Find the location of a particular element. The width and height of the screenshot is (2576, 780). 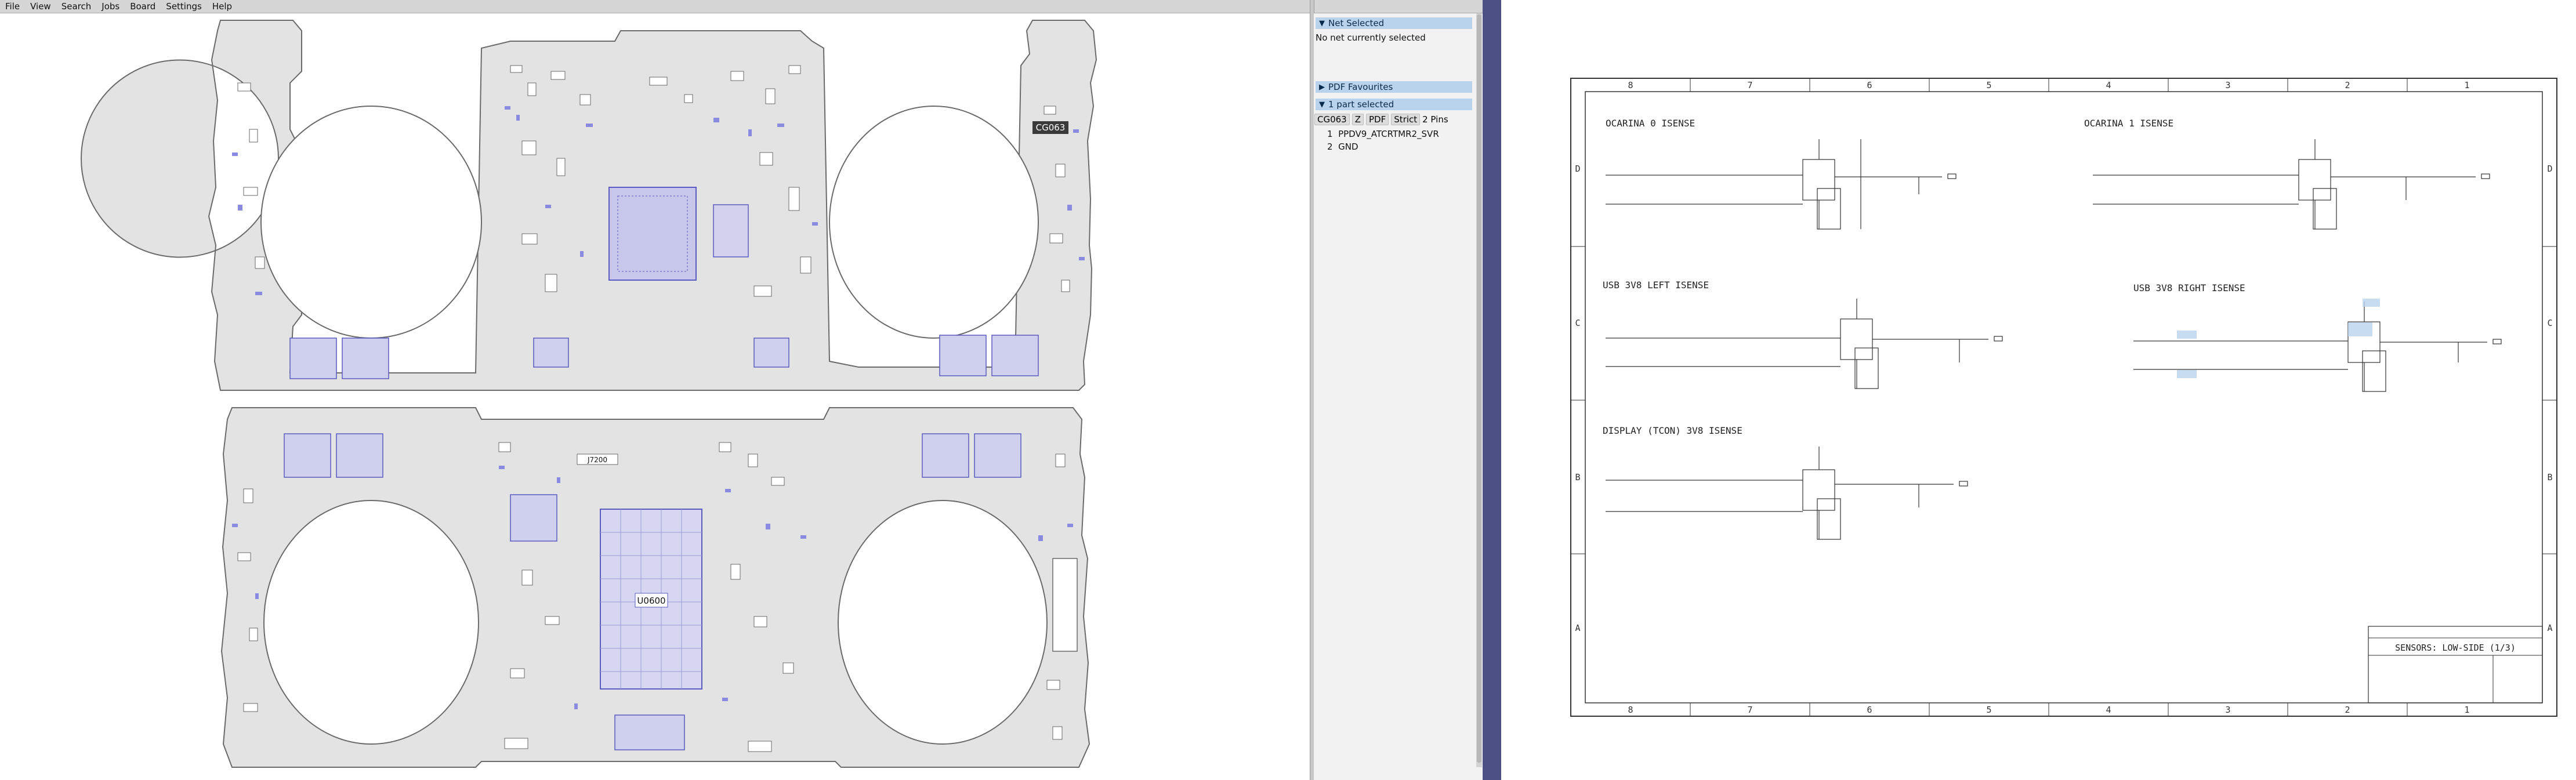

pdf-favourites-header: ▶ PDF Favourites is located at coordinates (1394, 87).